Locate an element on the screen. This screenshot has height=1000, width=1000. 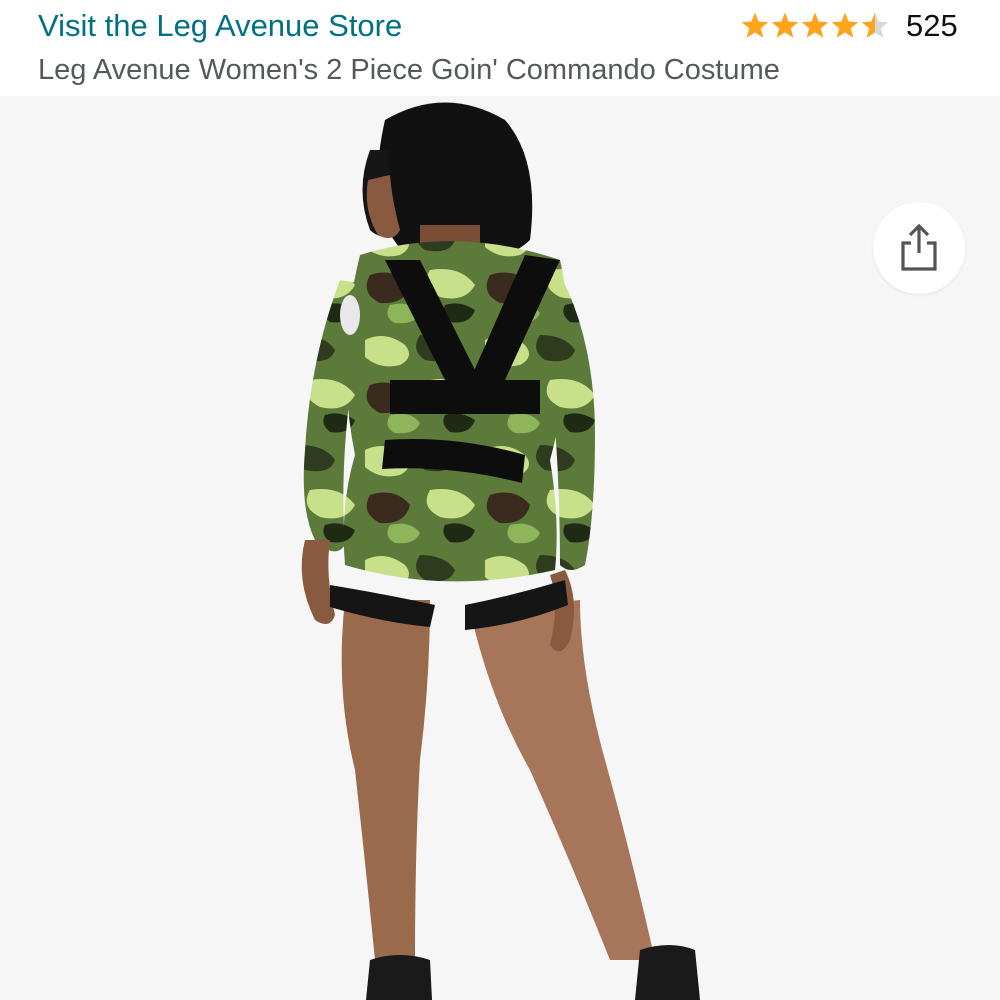
rating-count: 525 is located at coordinates (932, 26).